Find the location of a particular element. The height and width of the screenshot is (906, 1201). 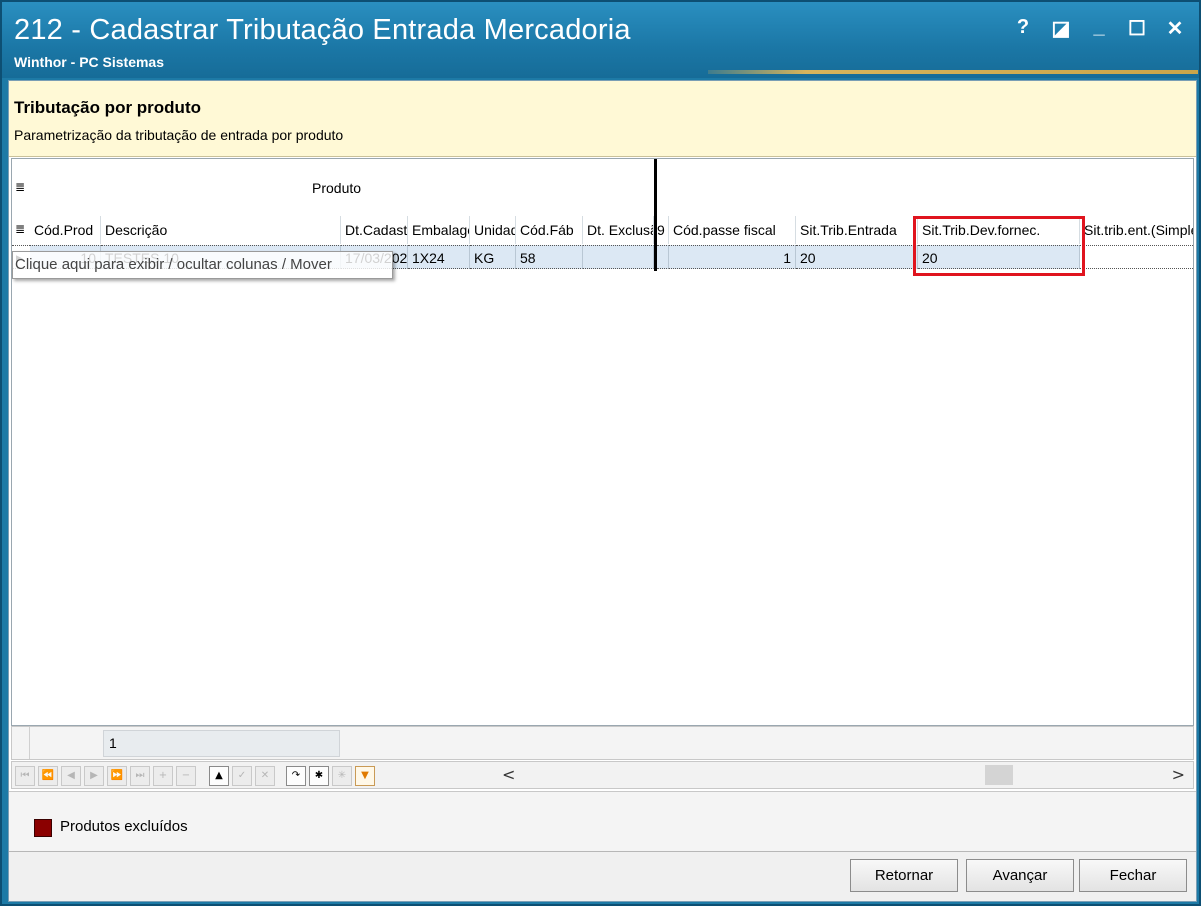

post-icon: ✓ is located at coordinates (242, 776).